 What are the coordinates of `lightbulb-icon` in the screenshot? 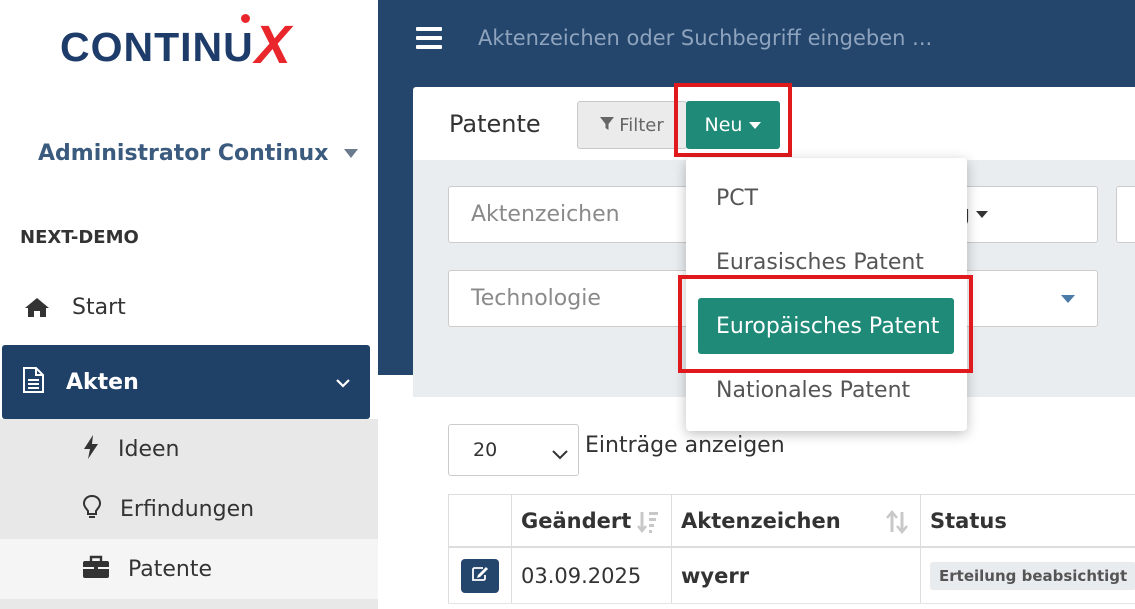 It's located at (92, 509).